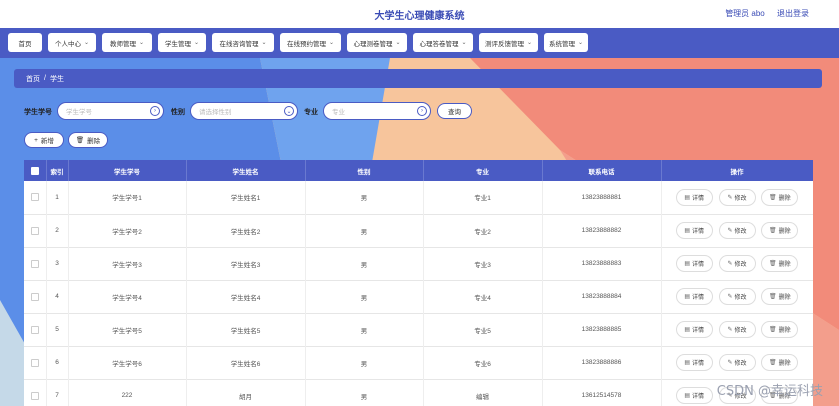 The width and height of the screenshot is (839, 406). What do you see at coordinates (793, 13) in the screenshot?
I see `logout-link: 退出登录` at bounding box center [793, 13].